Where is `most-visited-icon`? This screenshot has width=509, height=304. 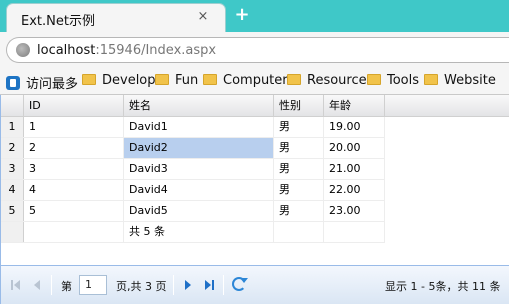 most-visited-icon is located at coordinates (13, 83).